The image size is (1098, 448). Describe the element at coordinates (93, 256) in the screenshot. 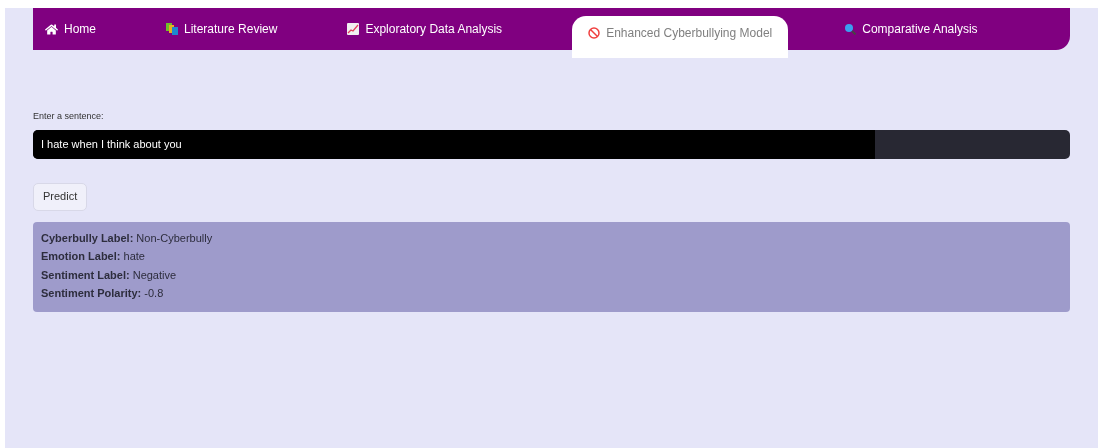

I see `result-line: Emotion Label: hate` at that location.